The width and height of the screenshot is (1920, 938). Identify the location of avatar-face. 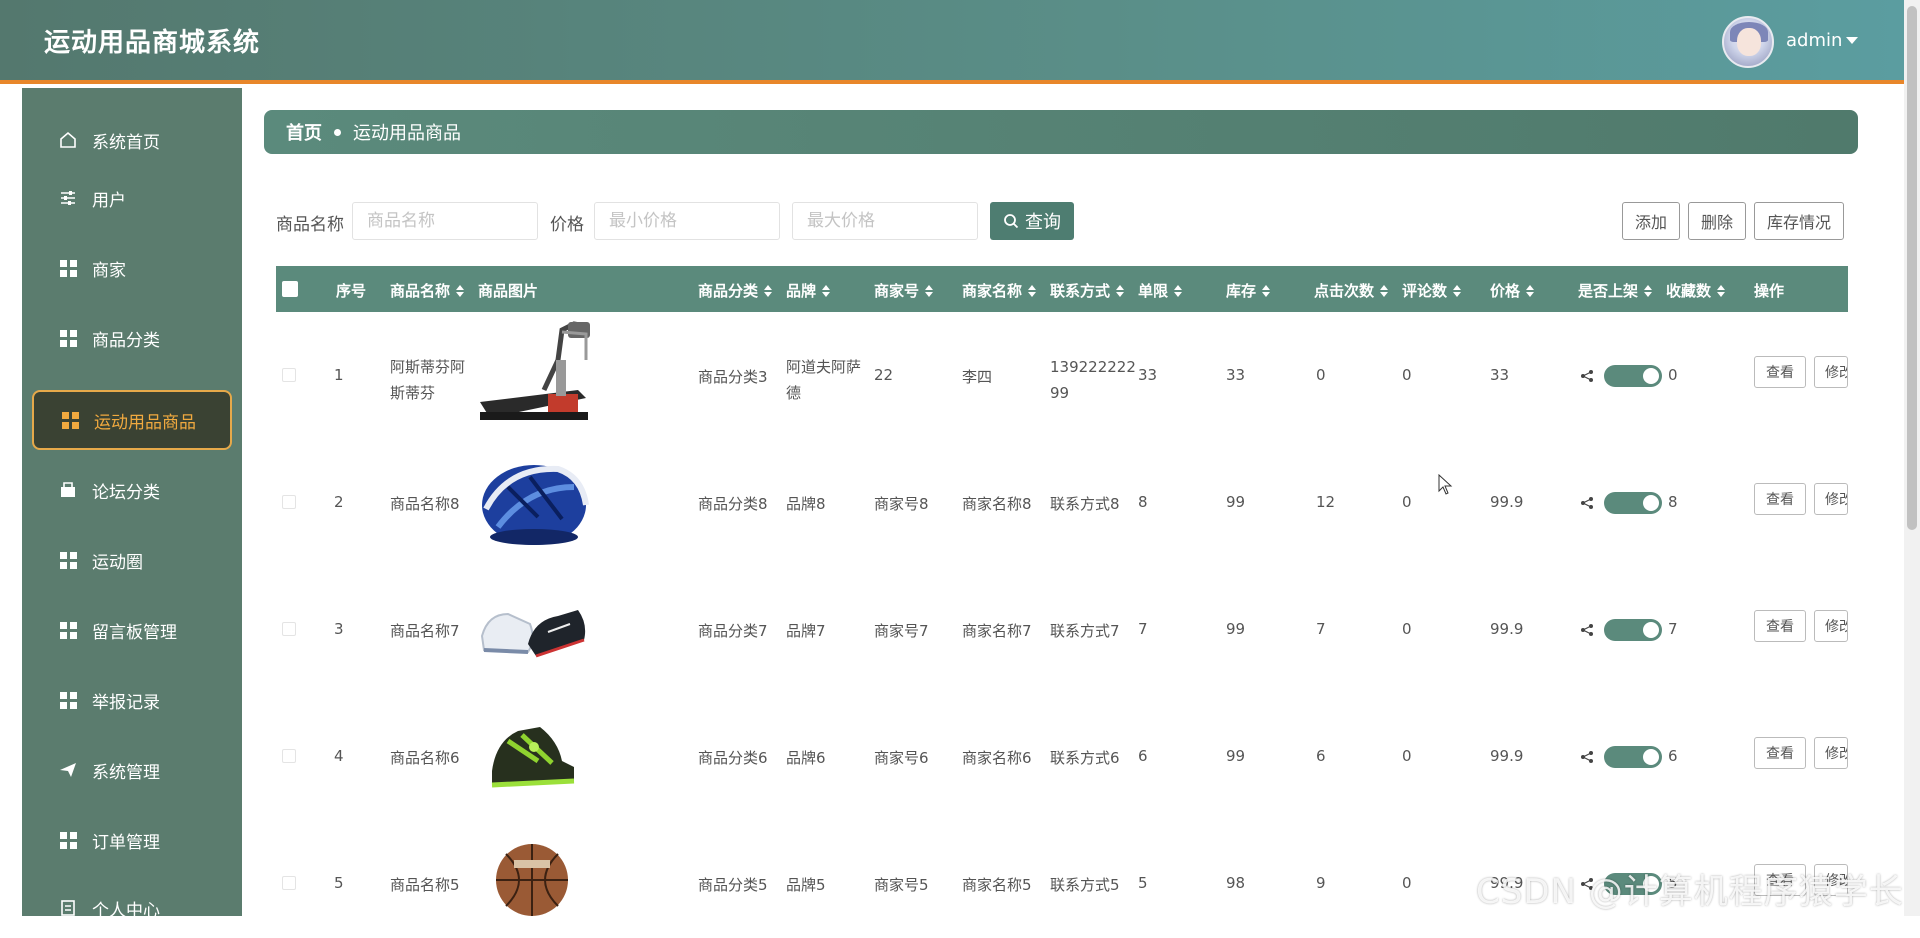
(1749, 42).